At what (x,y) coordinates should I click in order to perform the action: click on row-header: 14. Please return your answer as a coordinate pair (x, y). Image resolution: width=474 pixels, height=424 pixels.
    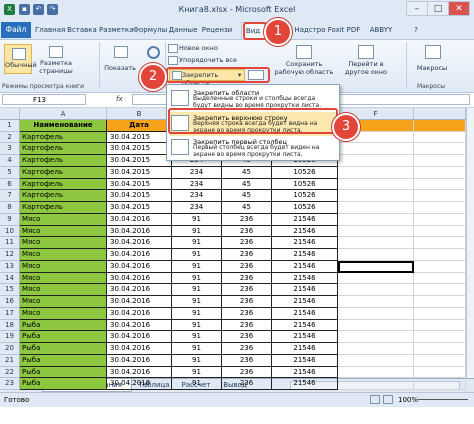
    Looking at the image, I should click on (10, 278).